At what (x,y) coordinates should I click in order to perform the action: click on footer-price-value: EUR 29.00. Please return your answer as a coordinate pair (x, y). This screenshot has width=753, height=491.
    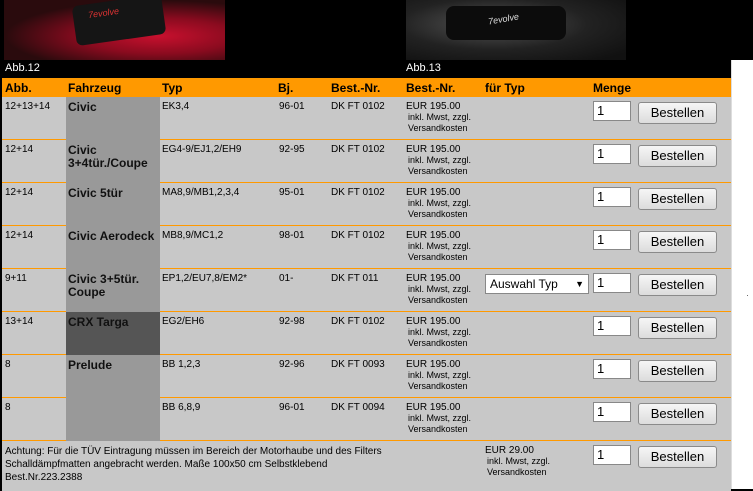
    Looking at the image, I should click on (509, 450).